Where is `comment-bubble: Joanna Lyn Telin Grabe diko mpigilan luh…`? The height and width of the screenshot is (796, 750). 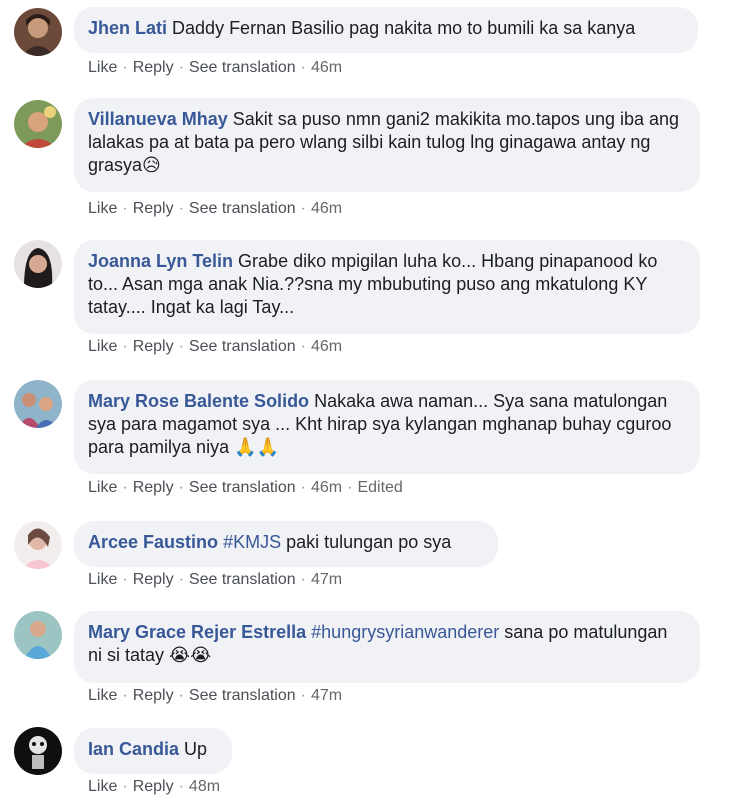
comment-bubble: Joanna Lyn Telin Grabe diko mpigilan luh… is located at coordinates (387, 287).